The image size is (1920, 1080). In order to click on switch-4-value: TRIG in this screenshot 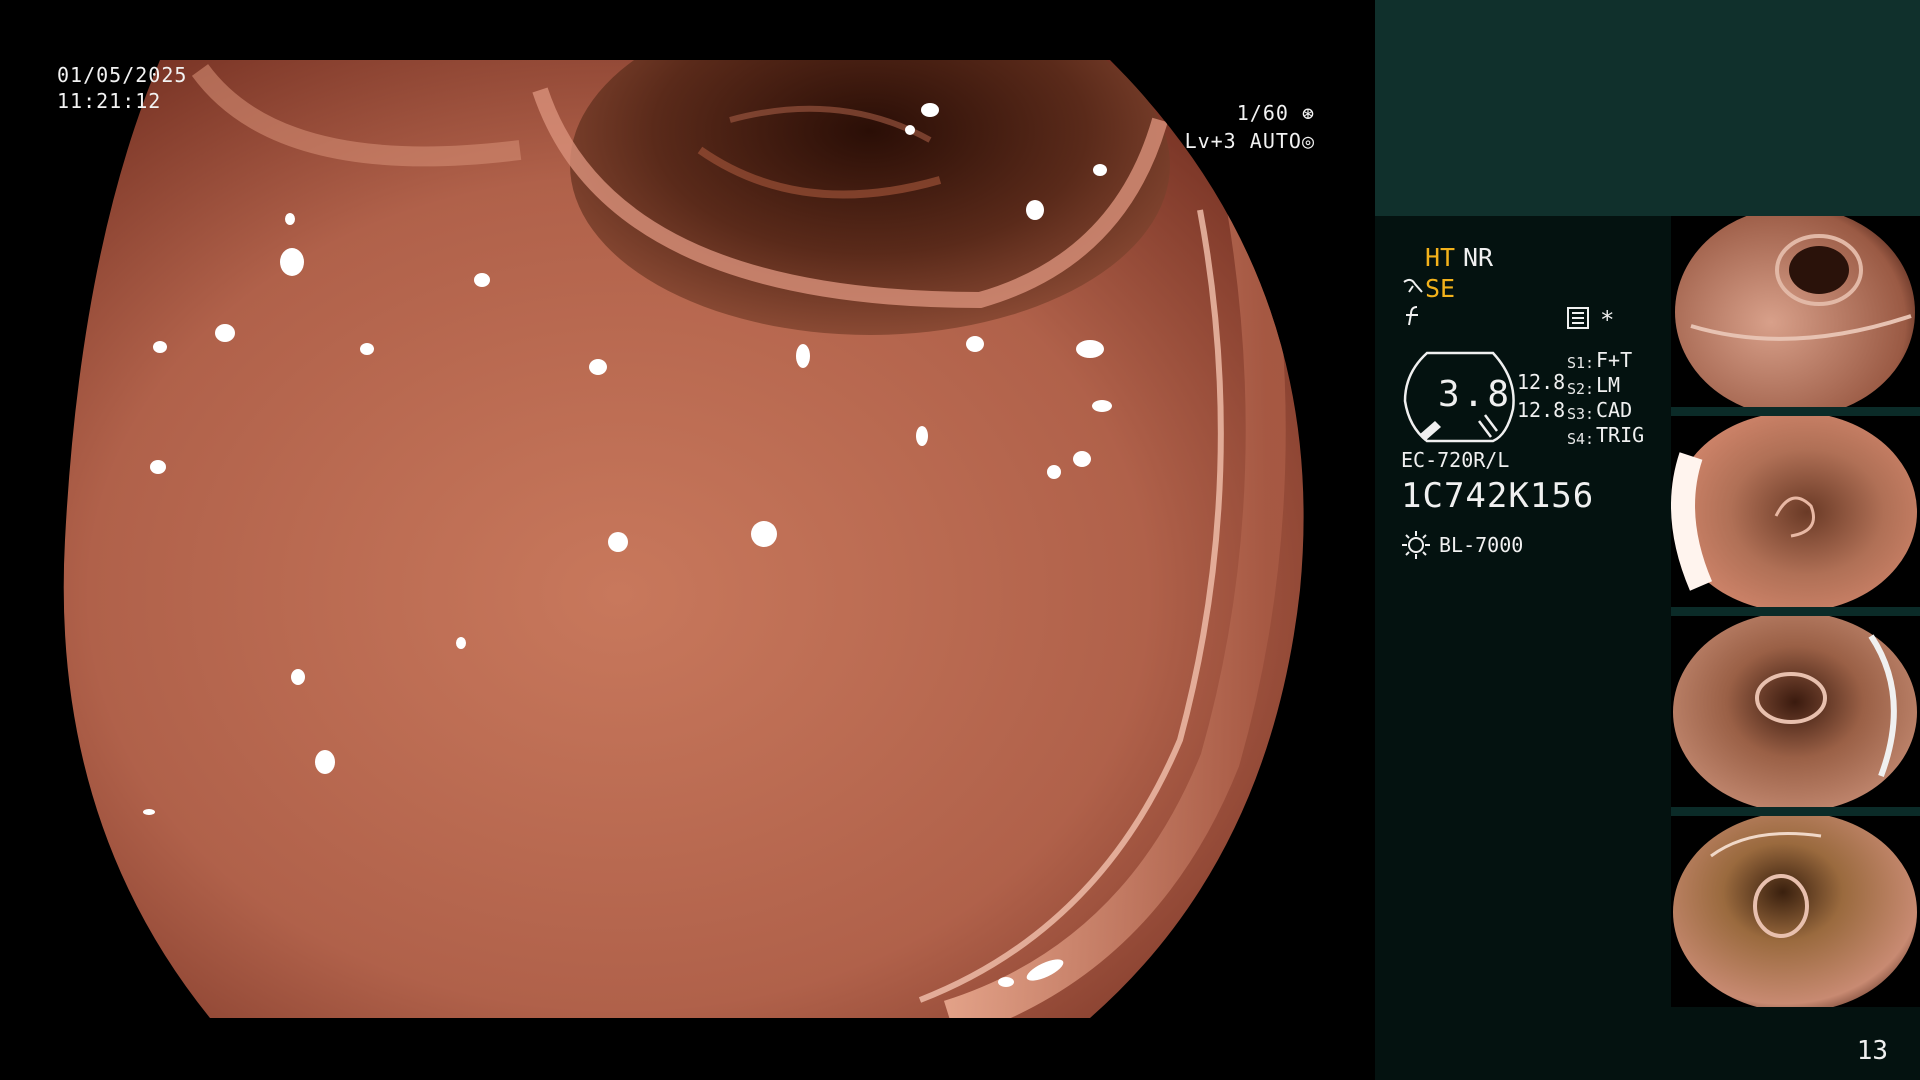, I will do `click(1620, 435)`.